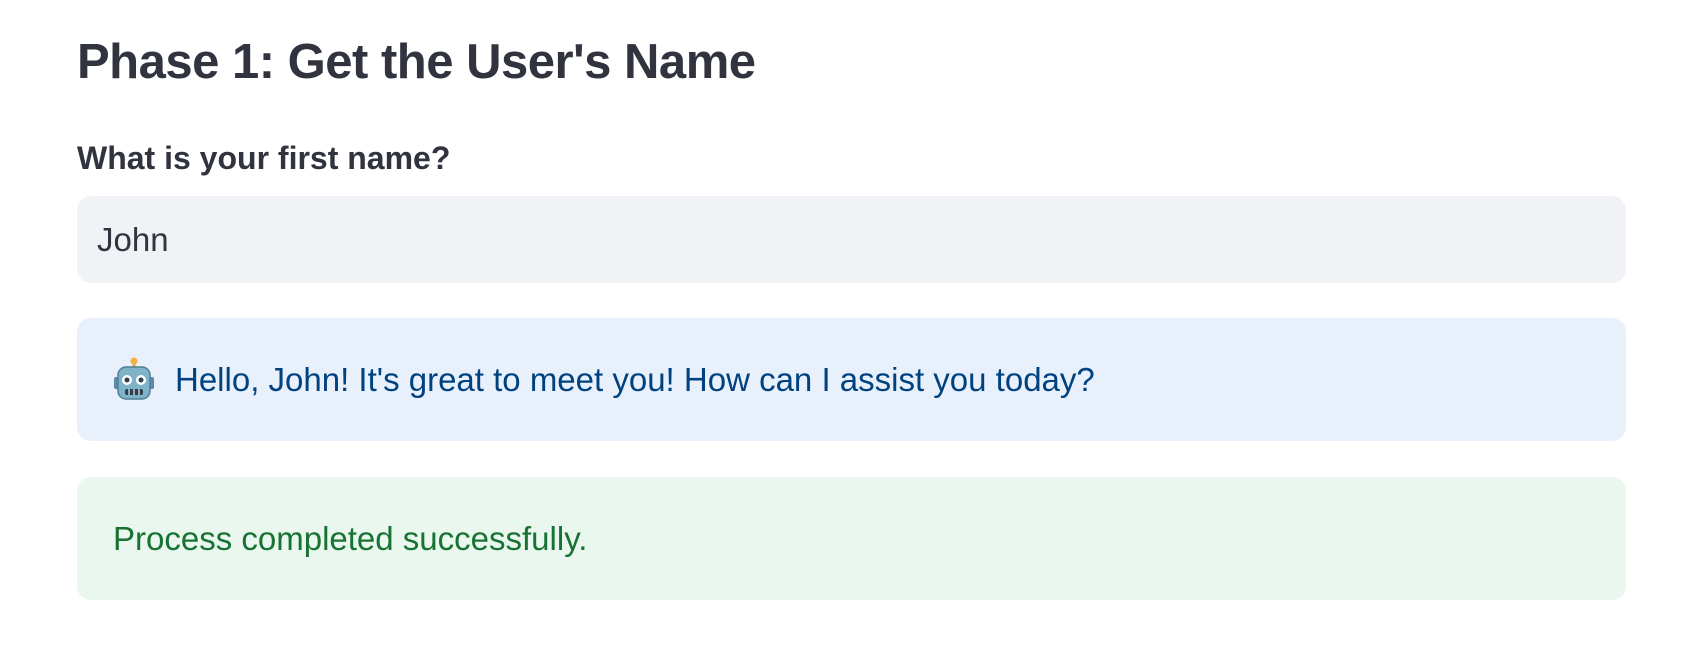 The image size is (1698, 656). Describe the element at coordinates (264, 158) in the screenshot. I see `name-field-label: What is your first name?` at that location.